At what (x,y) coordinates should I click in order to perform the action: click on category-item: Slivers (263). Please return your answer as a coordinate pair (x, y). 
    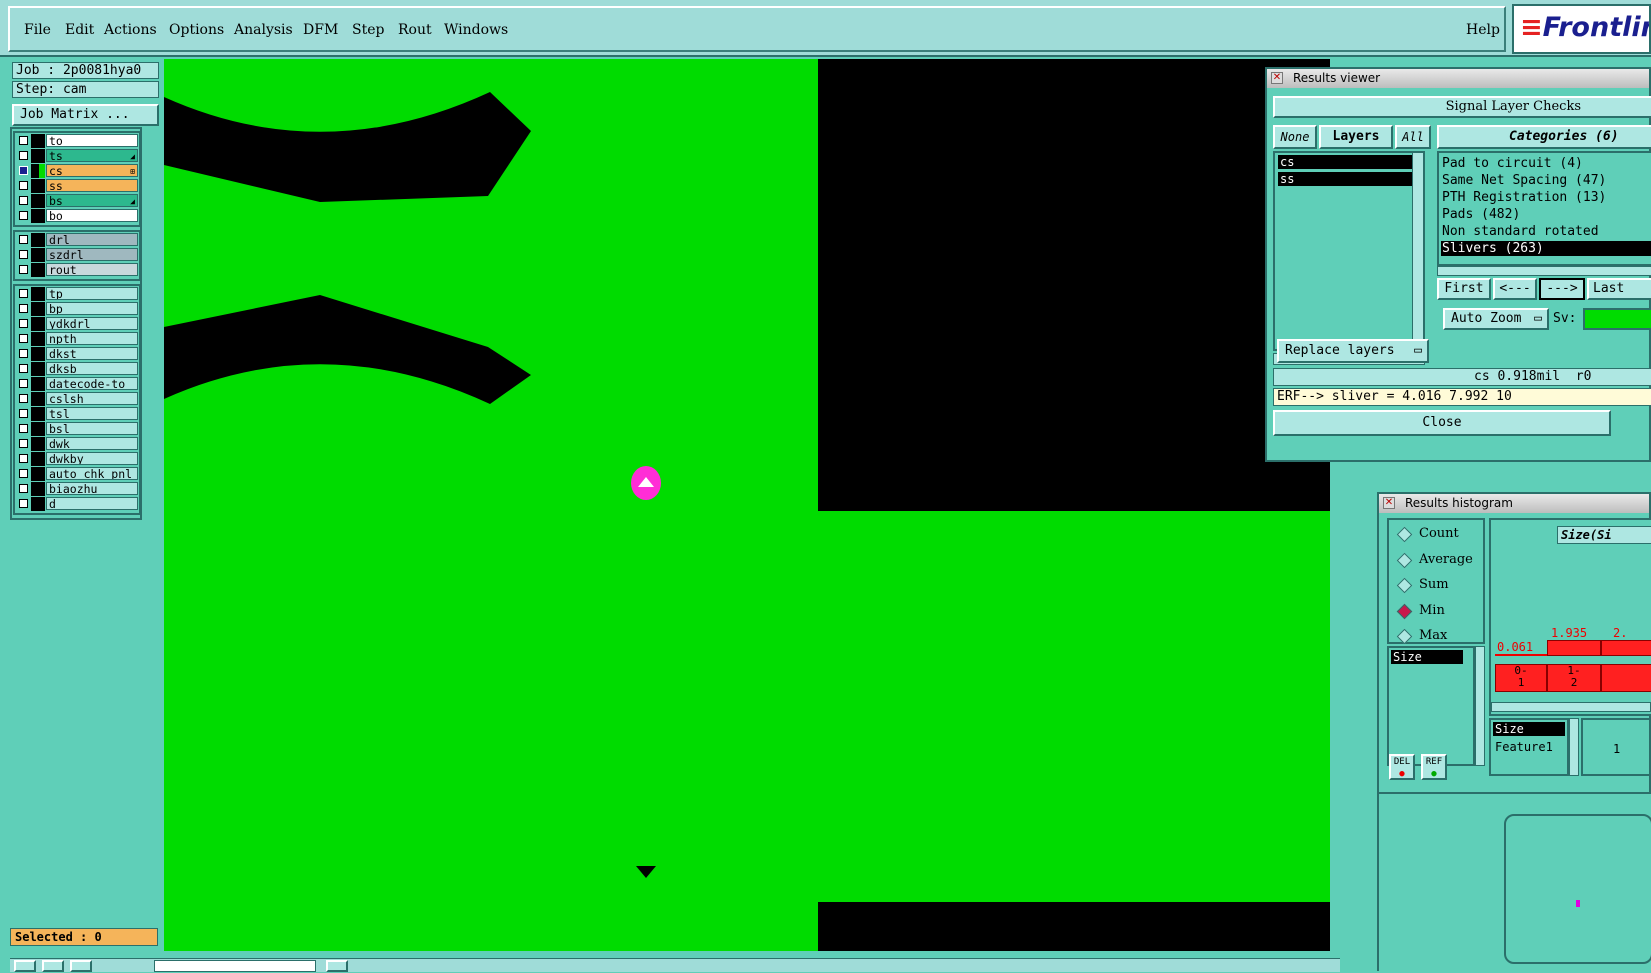
    Looking at the image, I should click on (1546, 248).